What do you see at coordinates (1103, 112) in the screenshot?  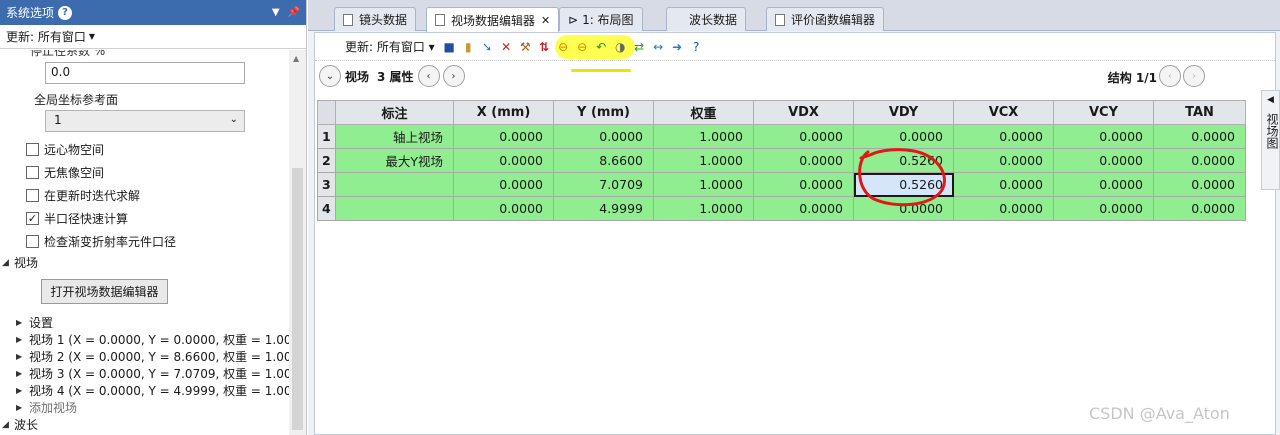 I see `column-header: VCY` at bounding box center [1103, 112].